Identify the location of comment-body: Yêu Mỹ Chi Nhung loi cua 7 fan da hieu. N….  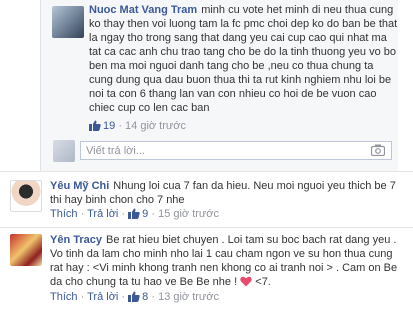
(225, 193).